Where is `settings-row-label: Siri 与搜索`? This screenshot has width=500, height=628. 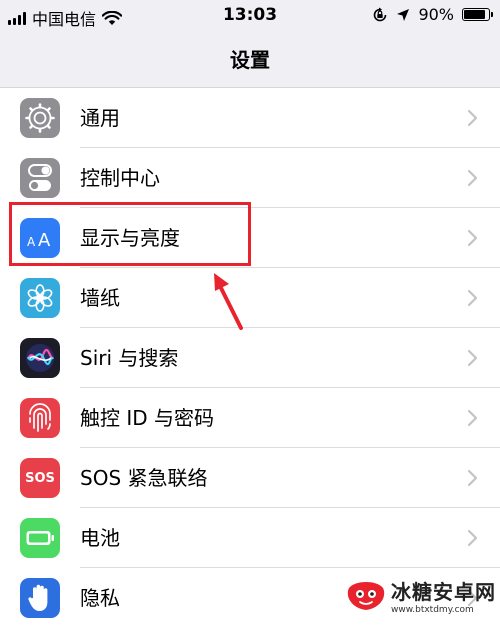
settings-row-label: Siri 与搜索 is located at coordinates (129, 358).